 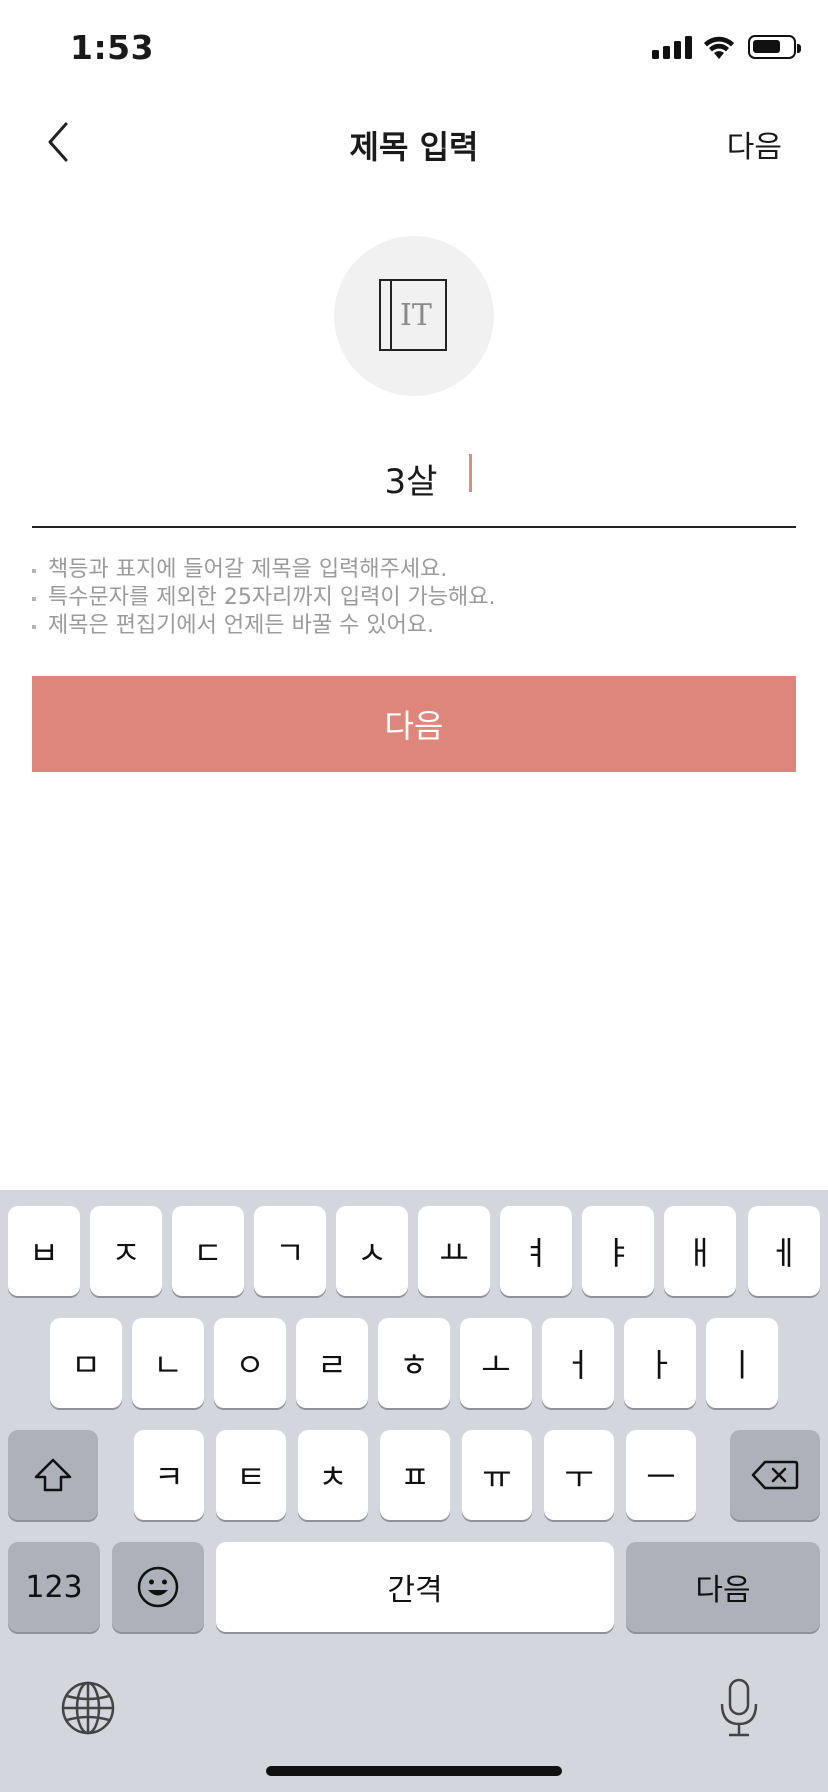 What do you see at coordinates (774, 47) in the screenshot?
I see `battery-icon` at bounding box center [774, 47].